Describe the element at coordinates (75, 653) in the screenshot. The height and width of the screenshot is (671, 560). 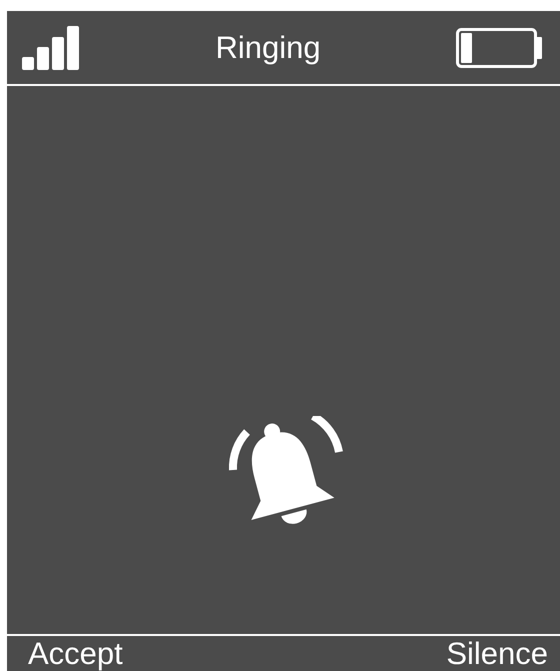
I see `softkey: Accept` at that location.